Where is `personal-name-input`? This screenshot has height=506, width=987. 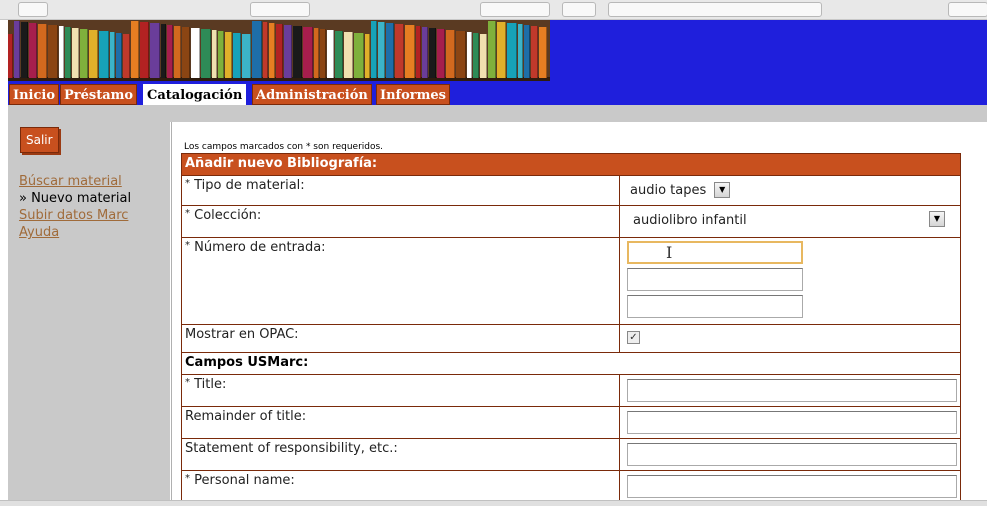
personal-name-input is located at coordinates (792, 486).